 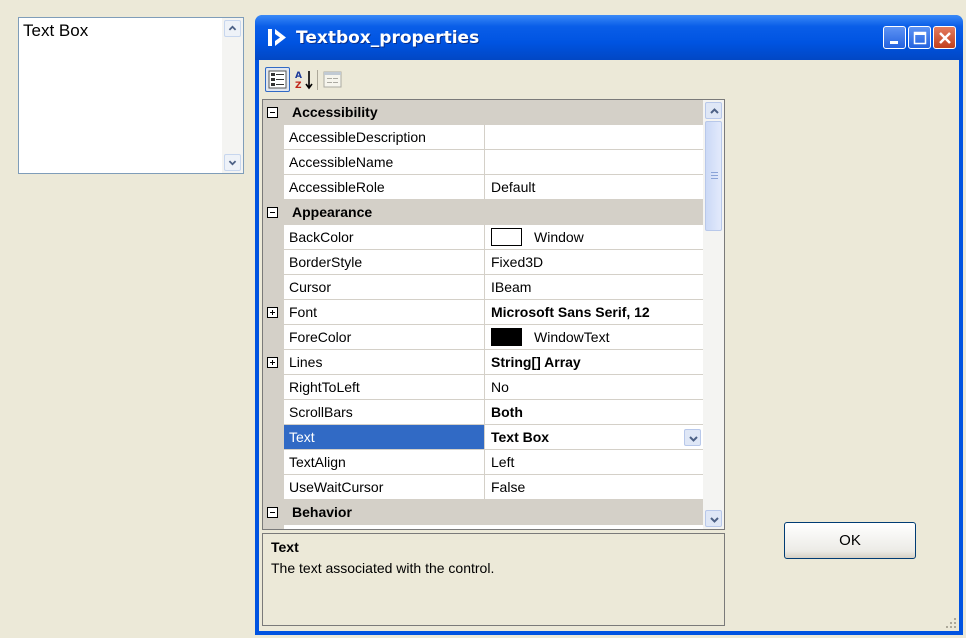 What do you see at coordinates (384, 187) in the screenshot?
I see `property-name: AccessibleRole` at bounding box center [384, 187].